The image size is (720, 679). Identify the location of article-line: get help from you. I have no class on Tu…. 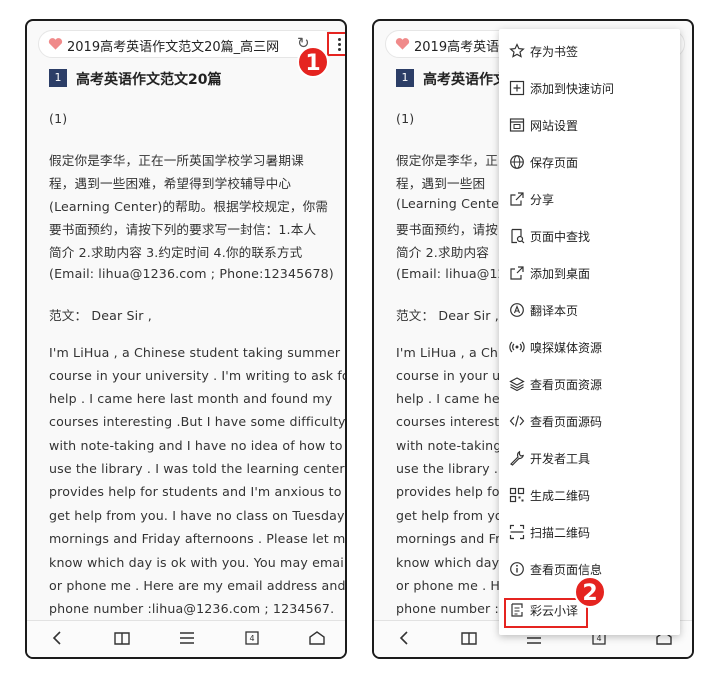
(198, 515).